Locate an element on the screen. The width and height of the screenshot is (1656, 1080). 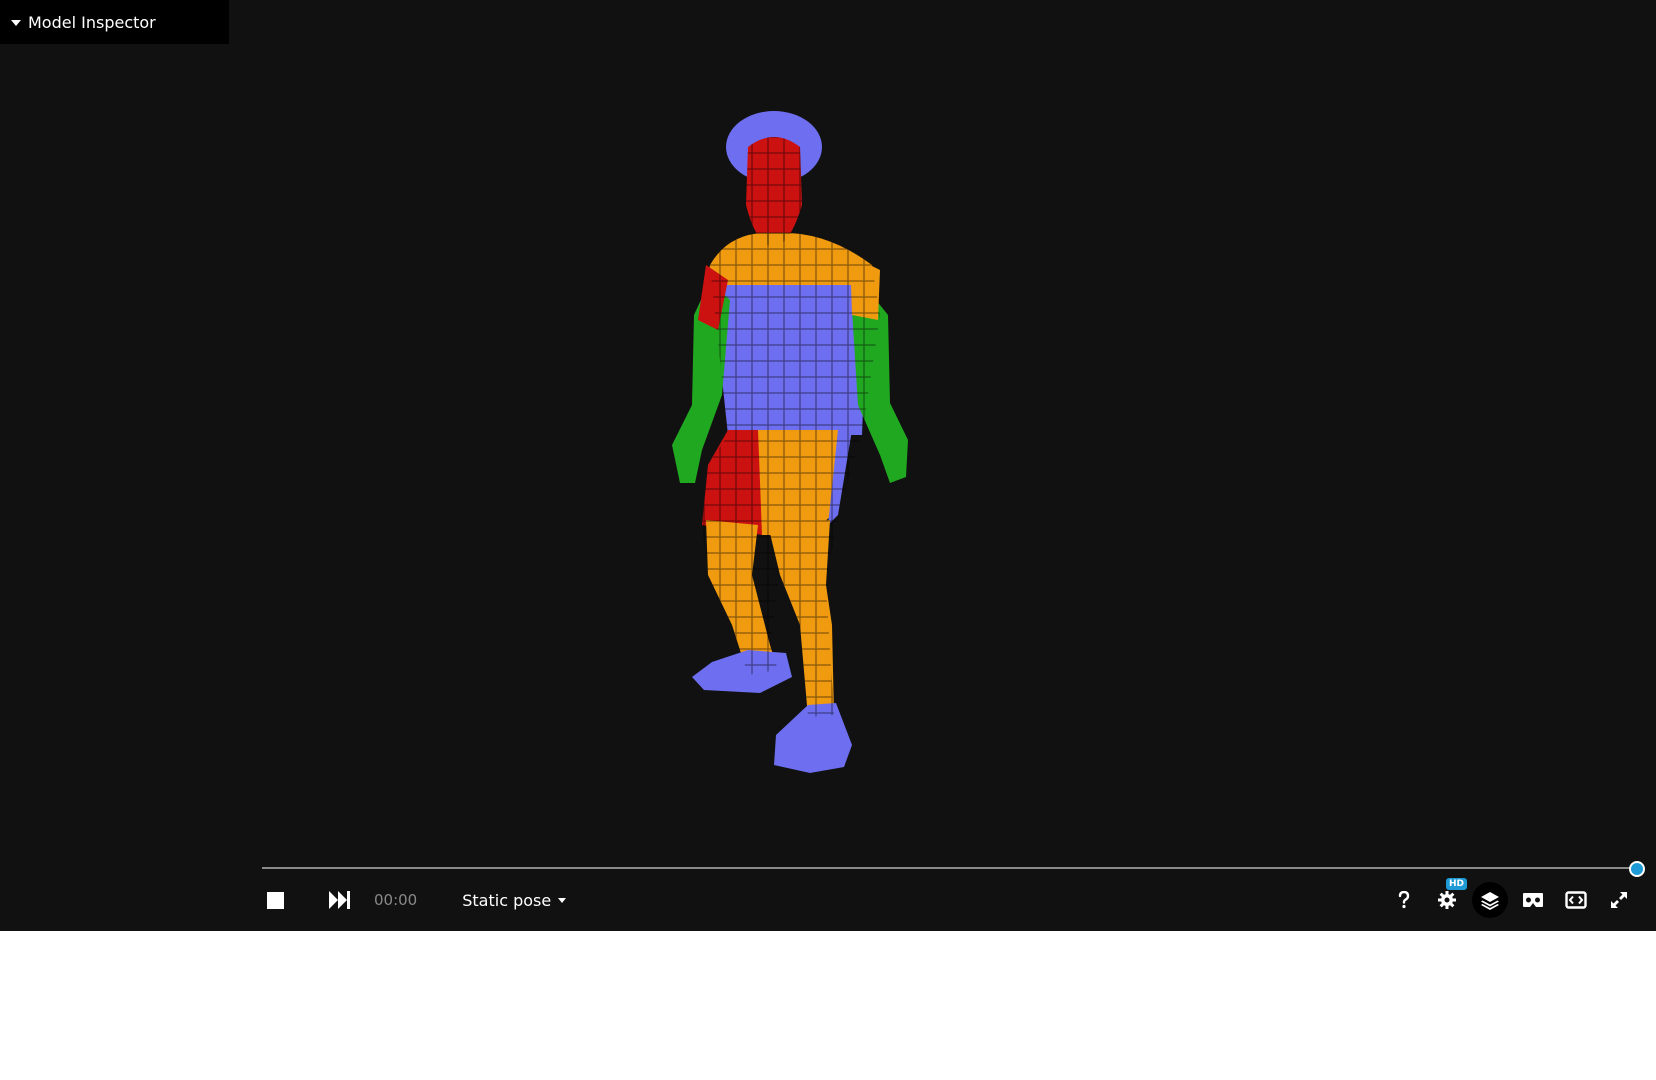
model-inspector-toggle: Model Inspector is located at coordinates (114, 22).